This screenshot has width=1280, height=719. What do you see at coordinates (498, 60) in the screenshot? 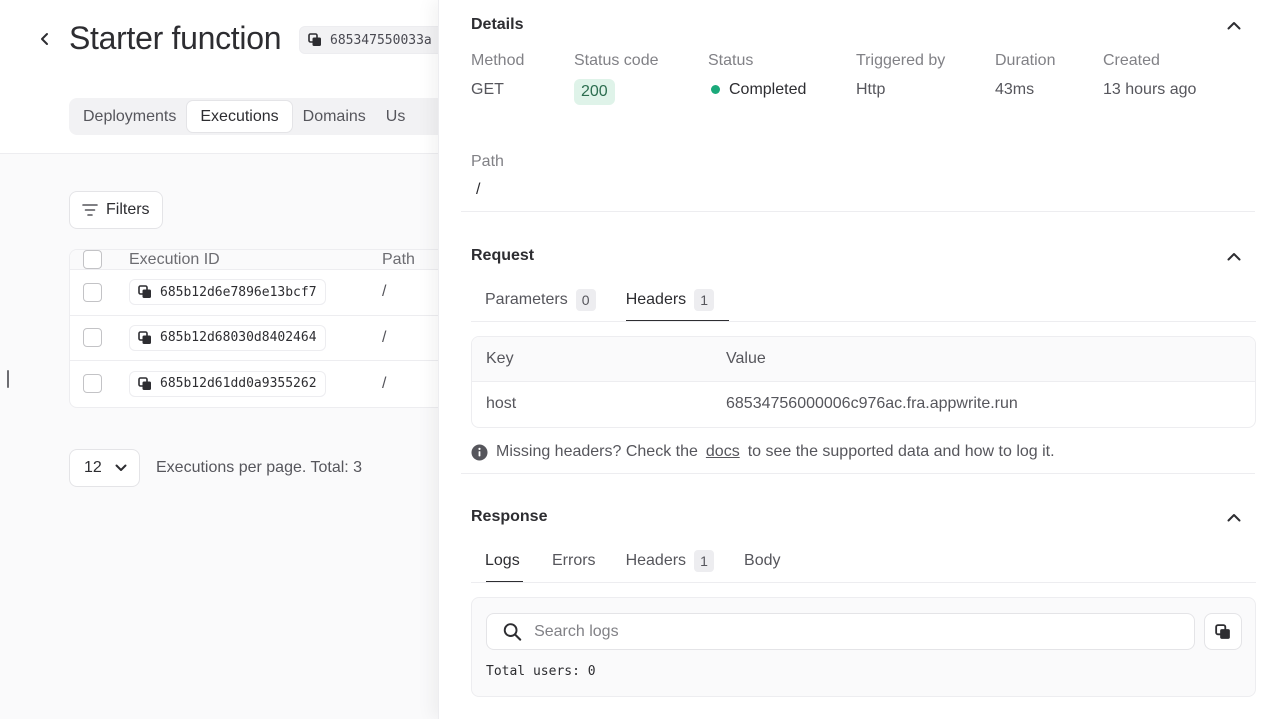
I see `method-label: Method` at bounding box center [498, 60].